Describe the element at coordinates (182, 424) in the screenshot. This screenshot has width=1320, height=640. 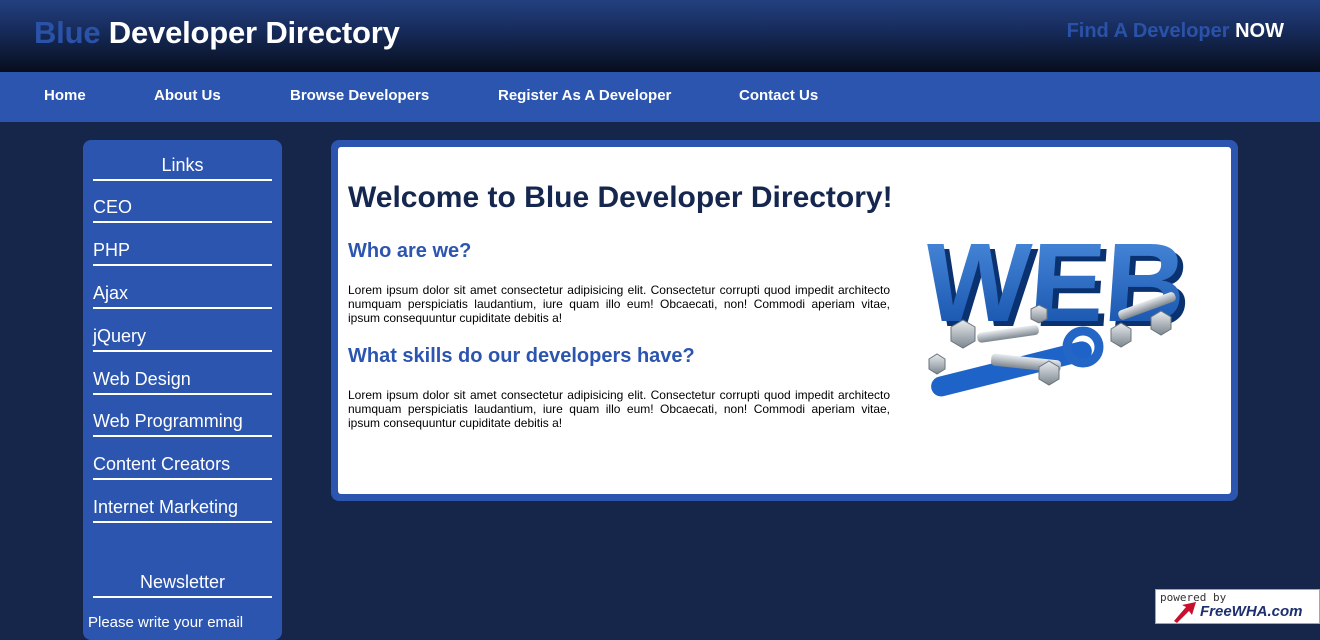
I see `sidebar-link-web-programming: Web Programming` at that location.